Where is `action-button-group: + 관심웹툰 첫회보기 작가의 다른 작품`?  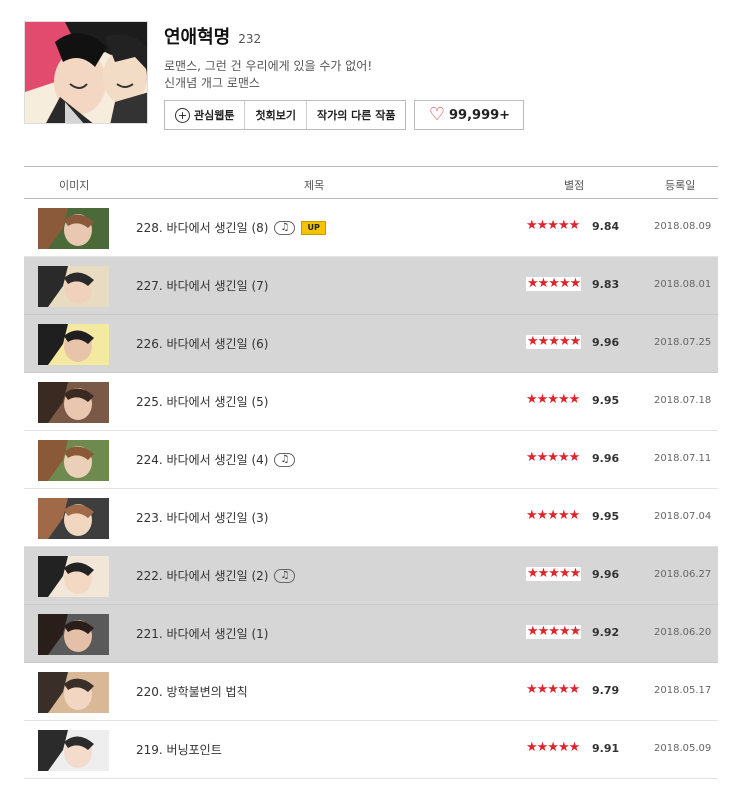 action-button-group: + 관심웹툰 첫회보기 작가의 다른 작품 is located at coordinates (285, 115).